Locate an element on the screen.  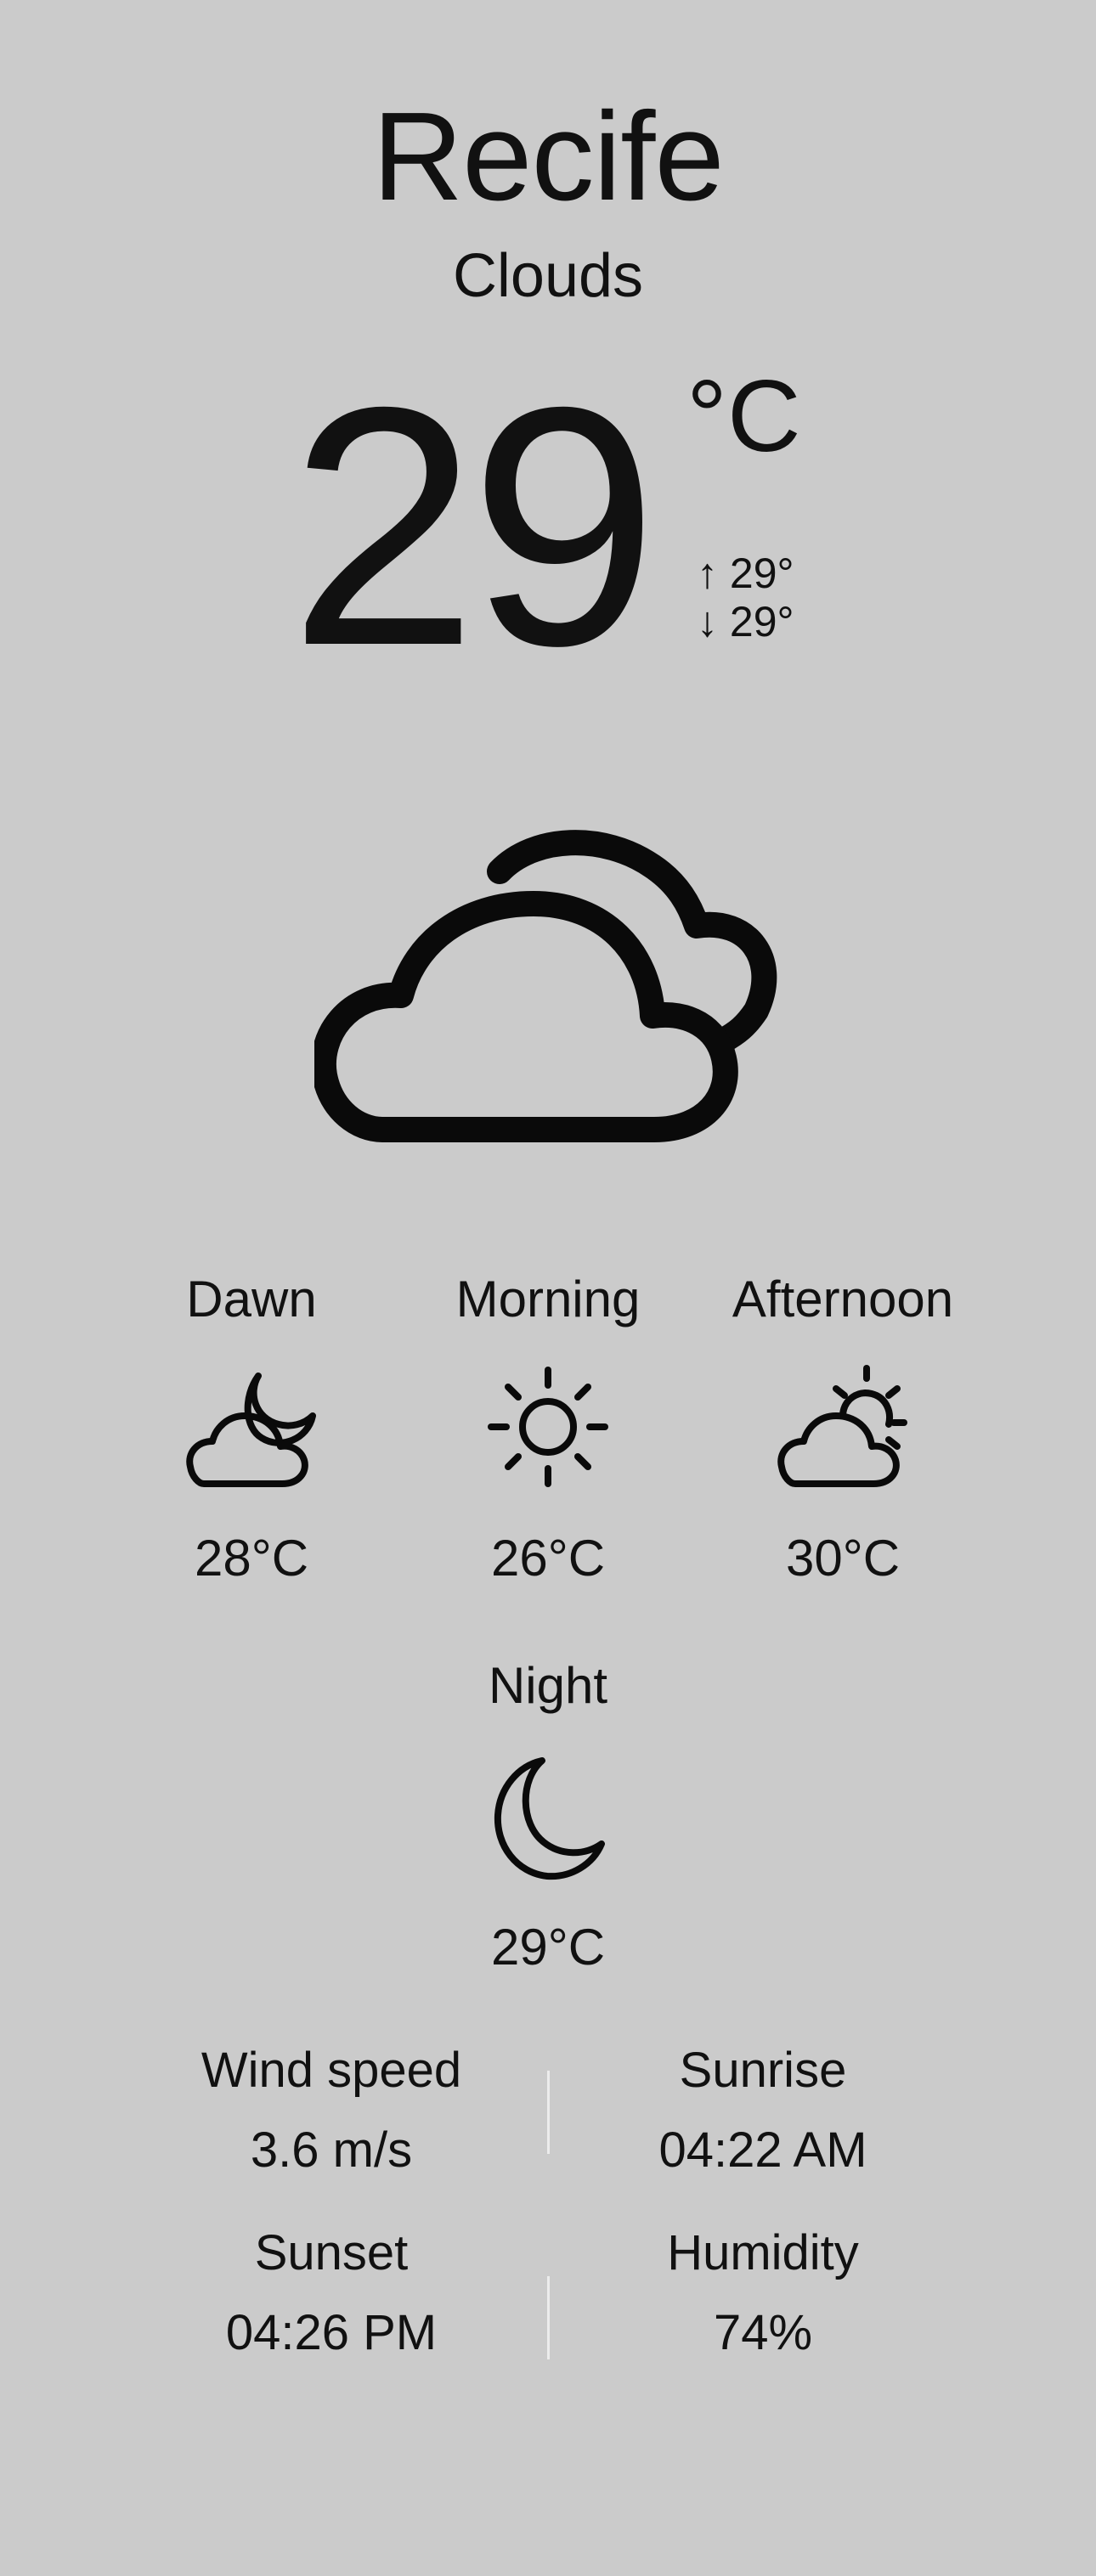
temperature-low: ↓ 29° is located at coordinates (746, 621).